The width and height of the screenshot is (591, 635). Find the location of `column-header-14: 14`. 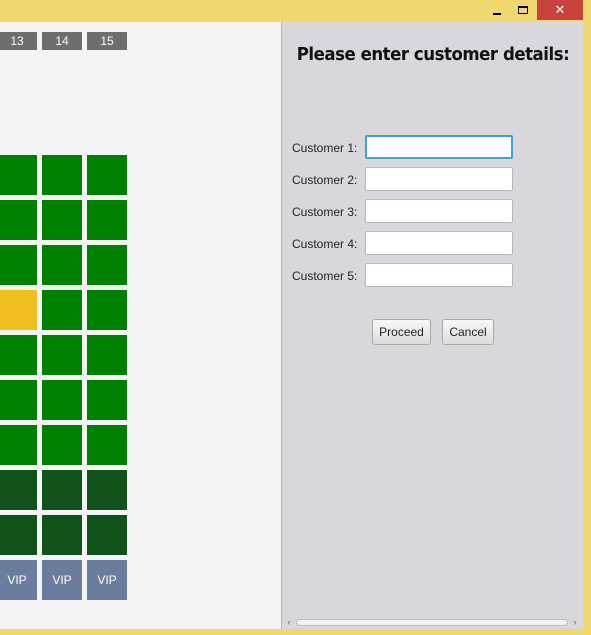

column-header-14: 14 is located at coordinates (62, 41).